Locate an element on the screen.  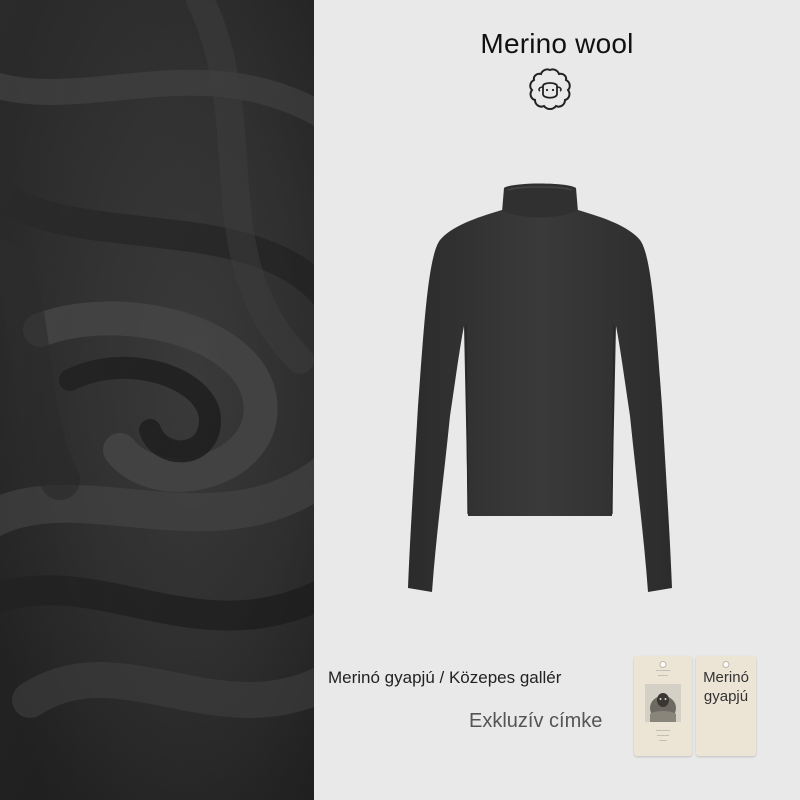
hang-tag-label: Merinó gyapjú is located at coordinates (726, 706).